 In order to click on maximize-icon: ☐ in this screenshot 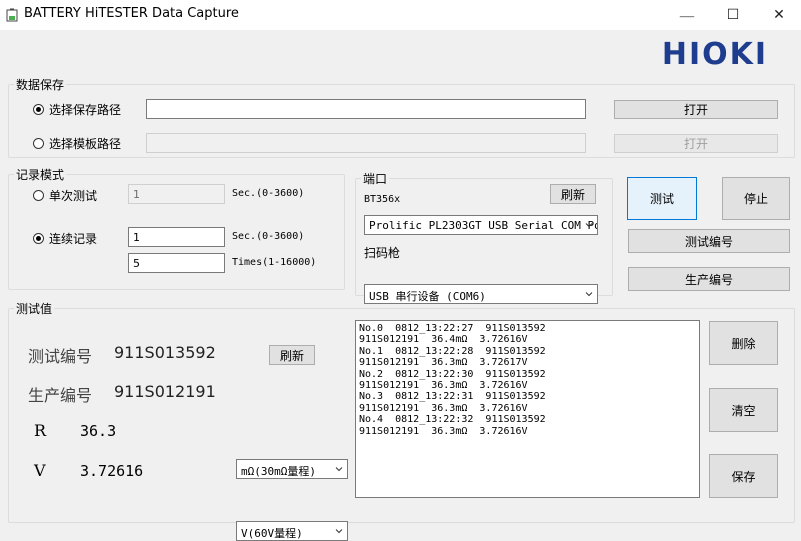, I will do `click(733, 15)`.